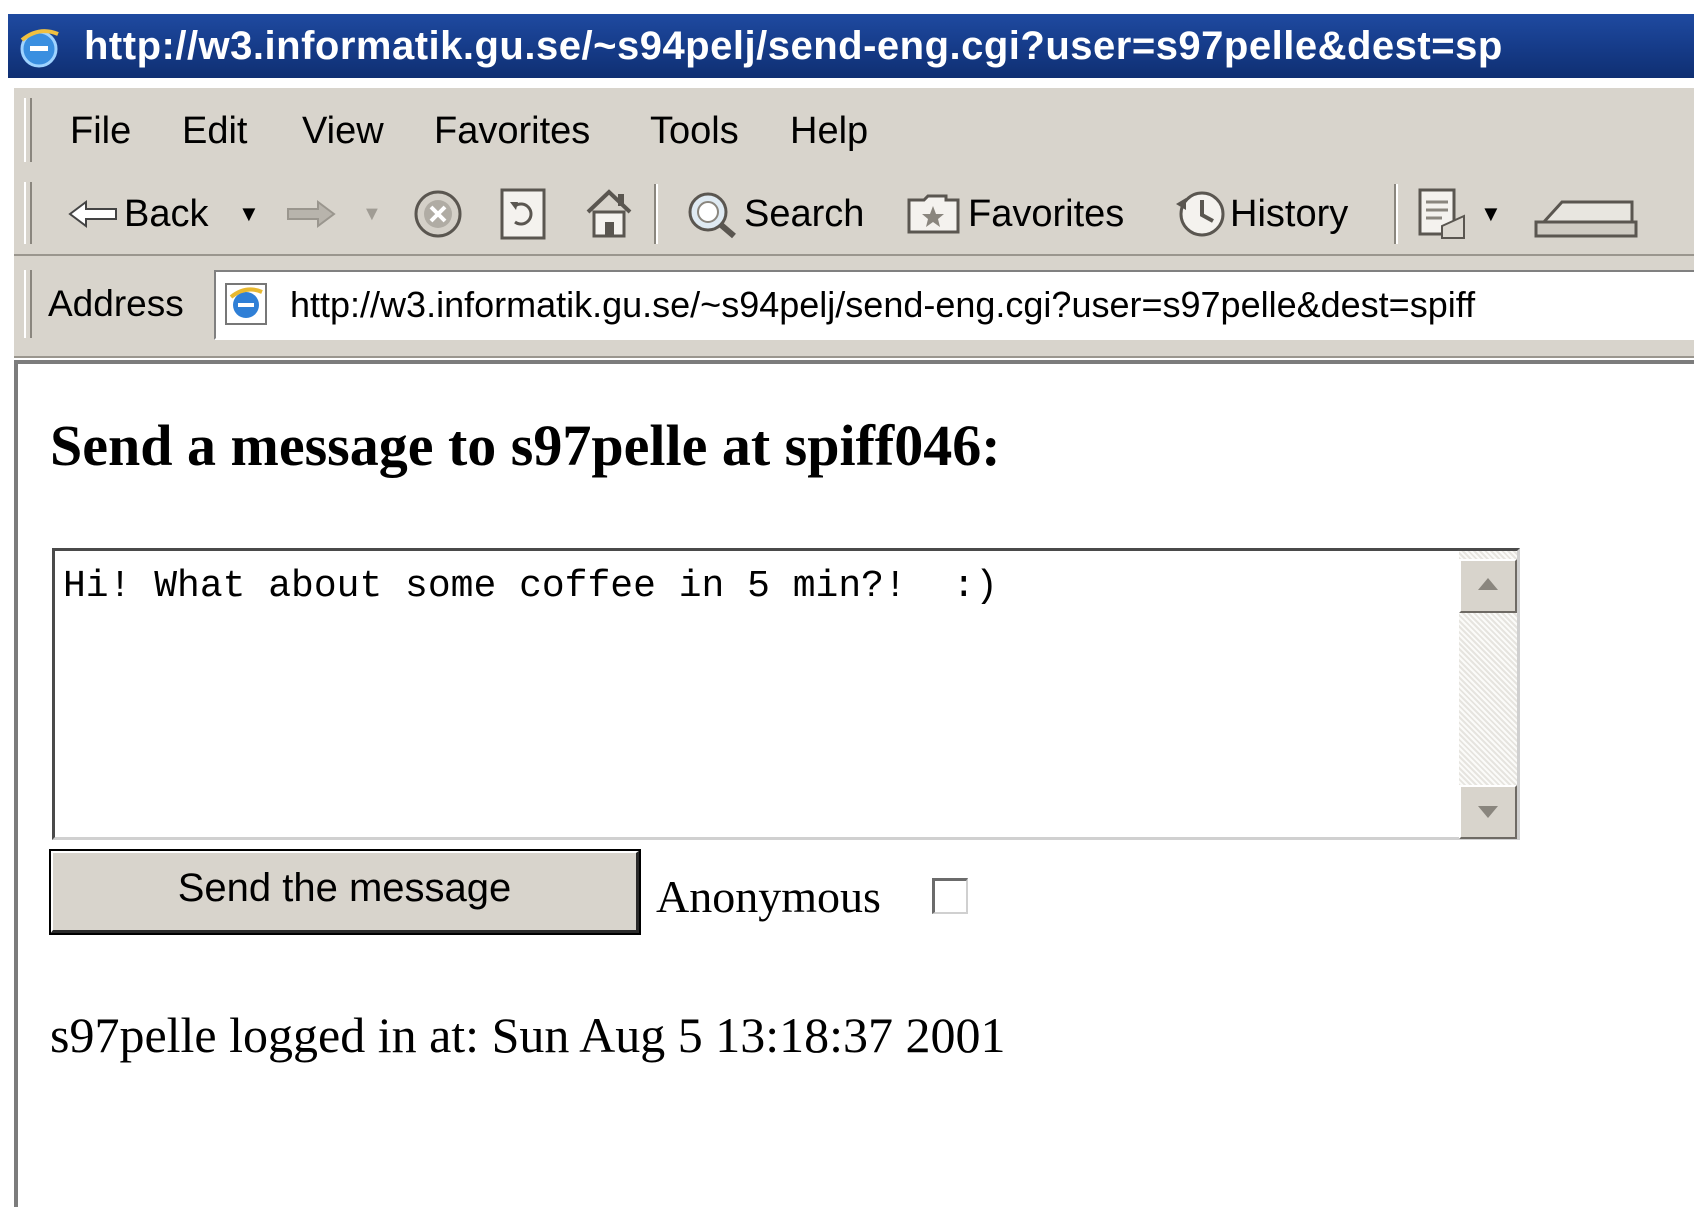 This screenshot has height=1207, width=1694. Describe the element at coordinates (829, 131) in the screenshot. I see `menu-help: Help` at that location.